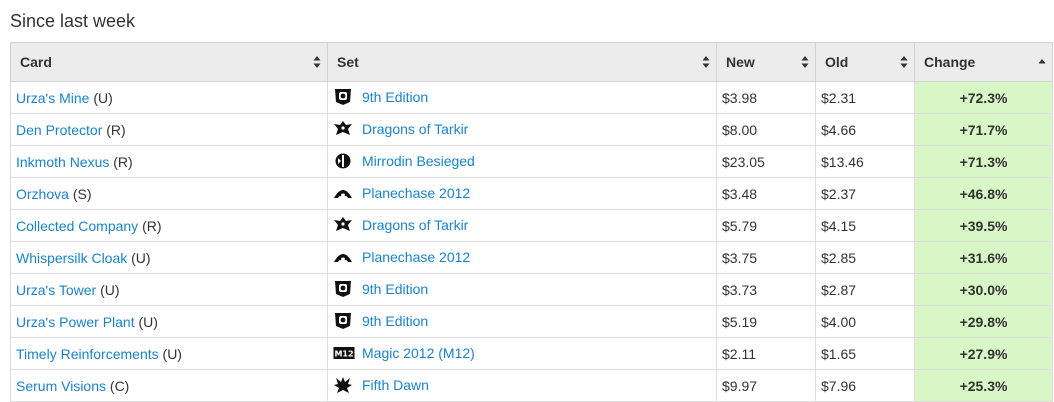 This screenshot has height=402, width=1054. I want to click on table-header-row: Card Set New Old Change, so click(531, 62).